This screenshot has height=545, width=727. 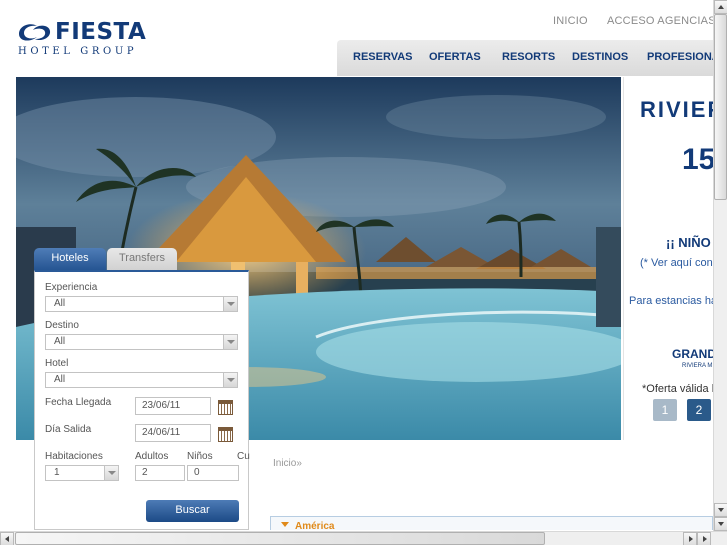 I want to click on scroll-up-icon, so click(x=720, y=7).